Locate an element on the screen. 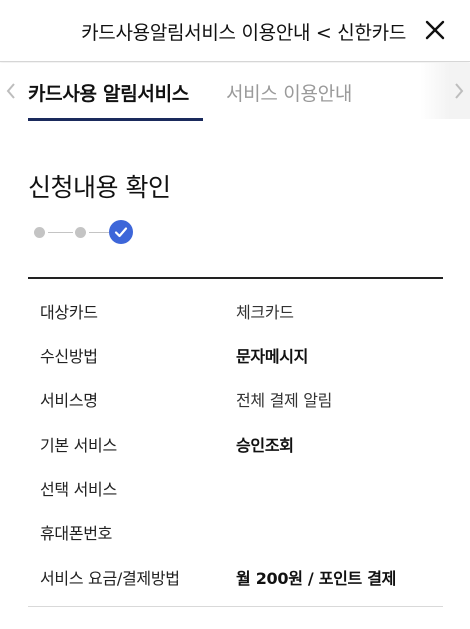  detail-row-service-name: 서비스명 전체 결제 알림 is located at coordinates (235, 402).